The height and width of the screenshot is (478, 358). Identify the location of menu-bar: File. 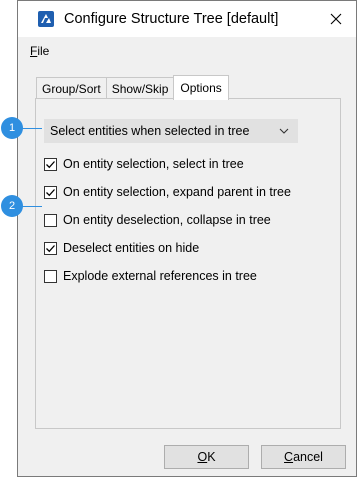
(187, 51).